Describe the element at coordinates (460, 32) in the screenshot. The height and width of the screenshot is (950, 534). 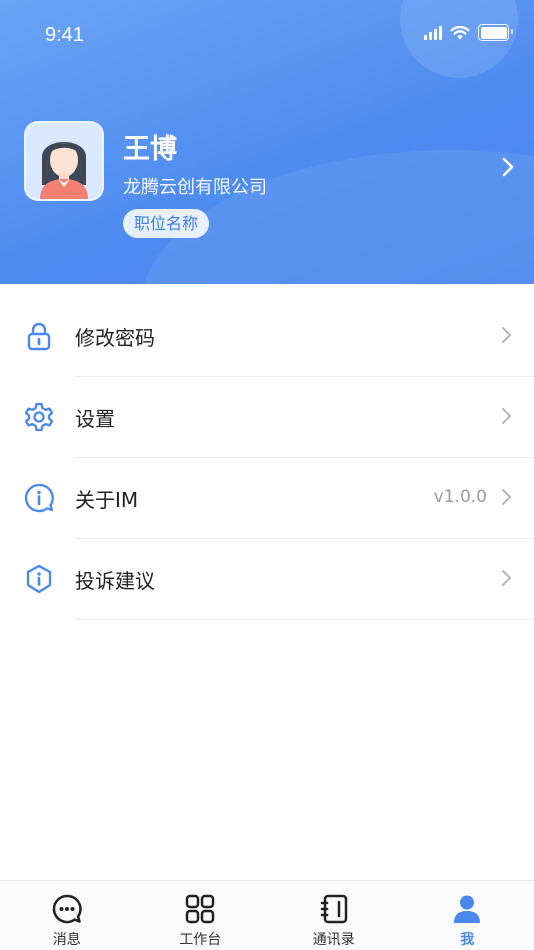
I see `wifi-icon` at that location.